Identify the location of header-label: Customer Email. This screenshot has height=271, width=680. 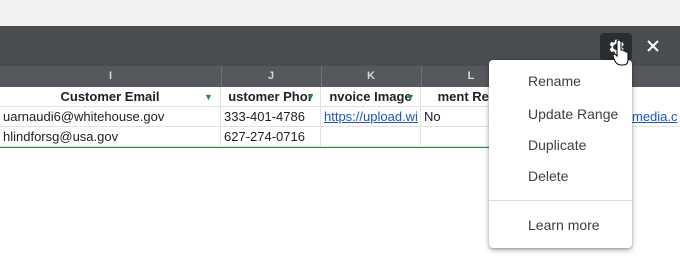
(110, 96).